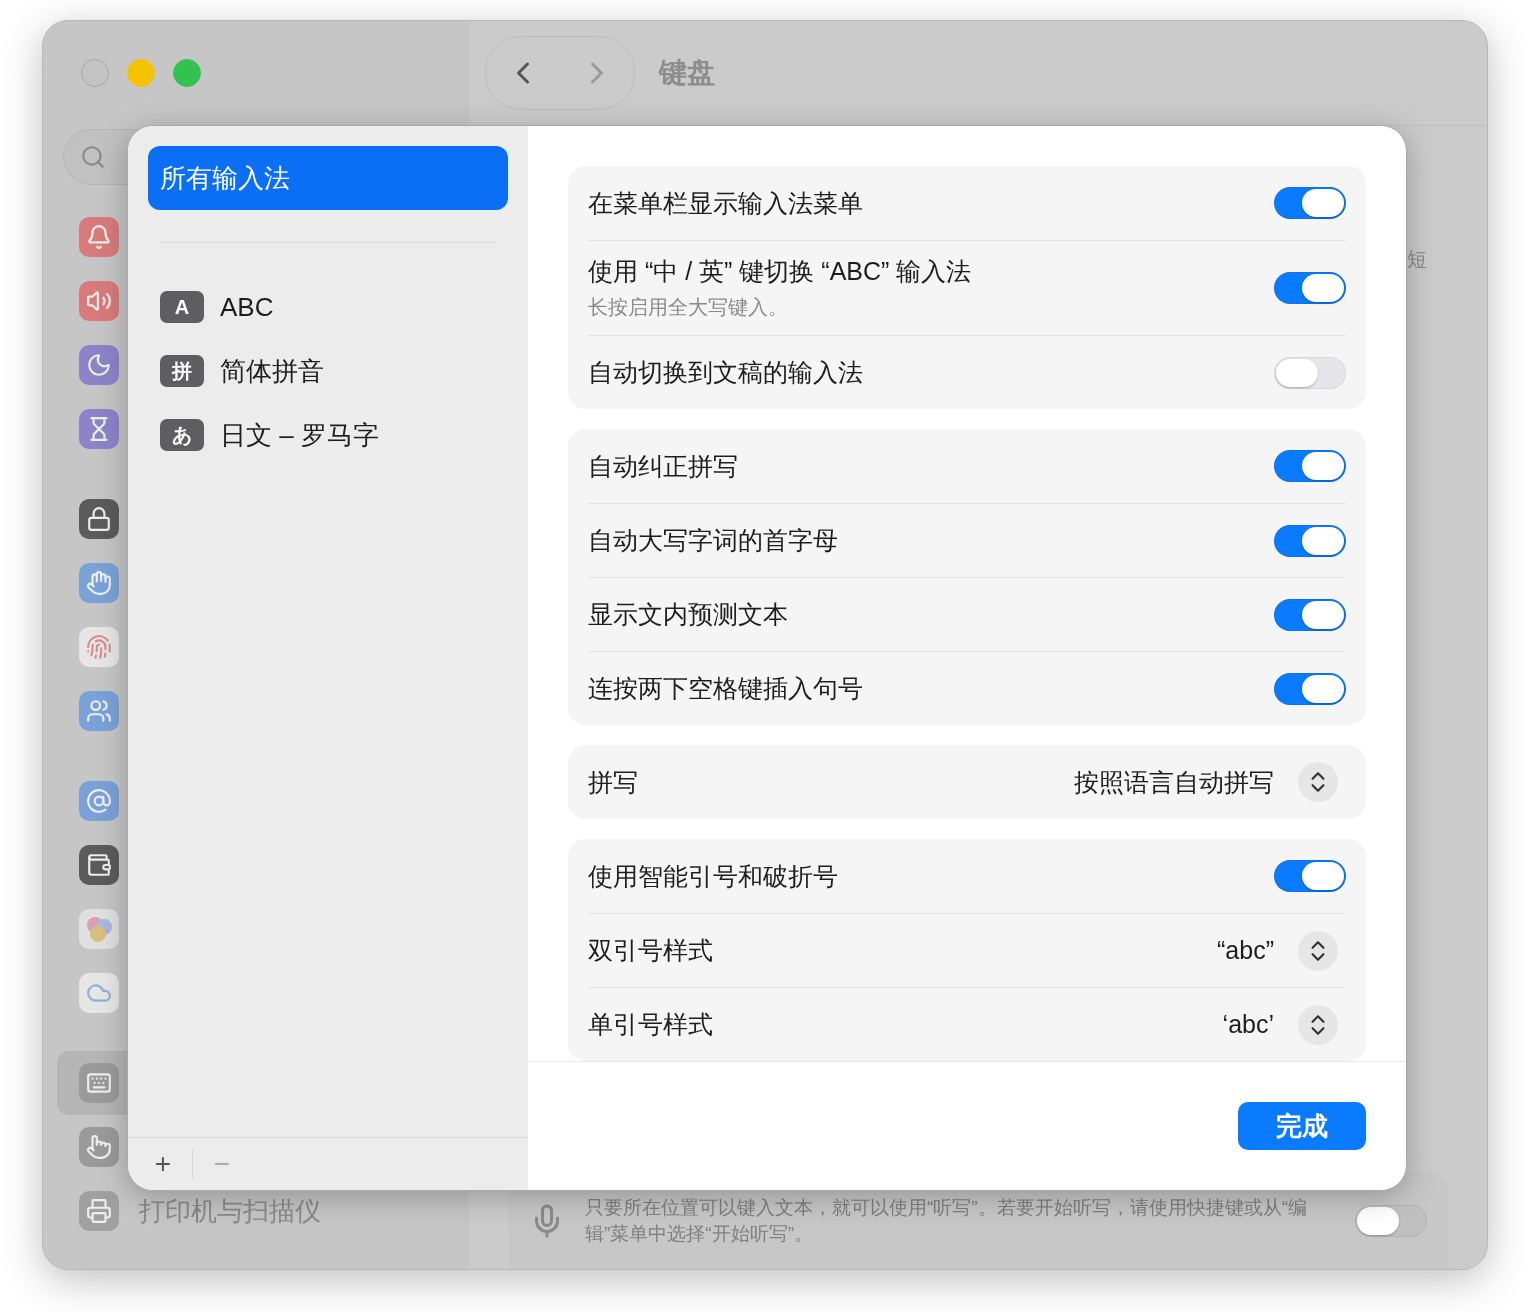  I want to click on setting-label: 自动切换到文稿的输入法, so click(726, 372).